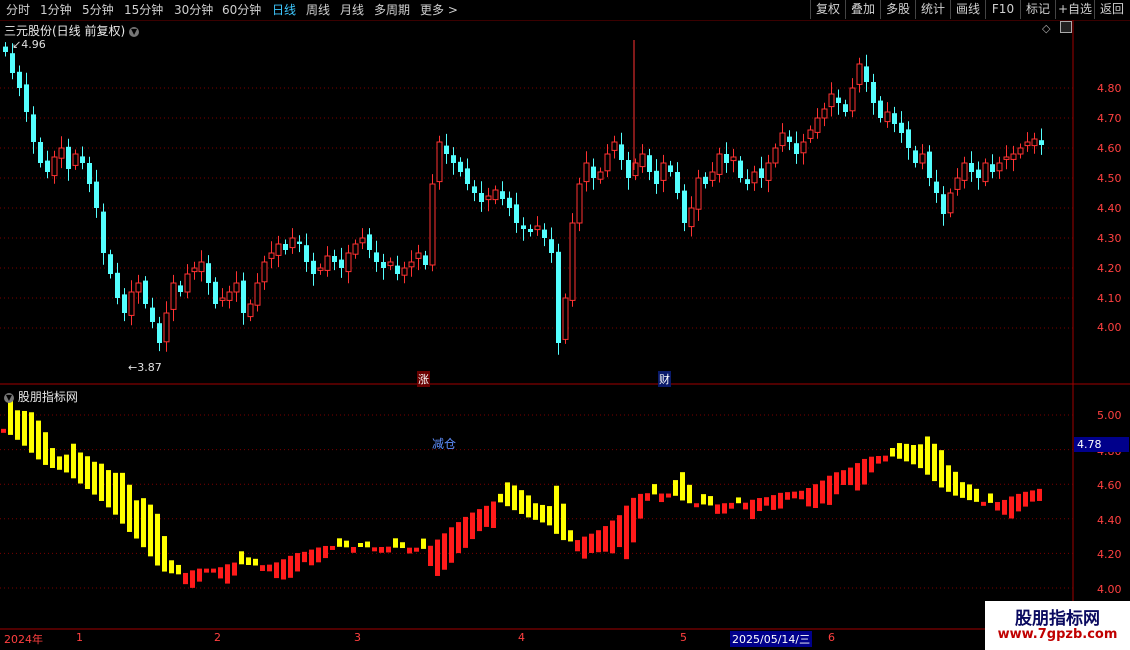 The image size is (1130, 650). Describe the element at coordinates (1101, 444) in the screenshot. I see `current-value-tag: 4.78` at that location.